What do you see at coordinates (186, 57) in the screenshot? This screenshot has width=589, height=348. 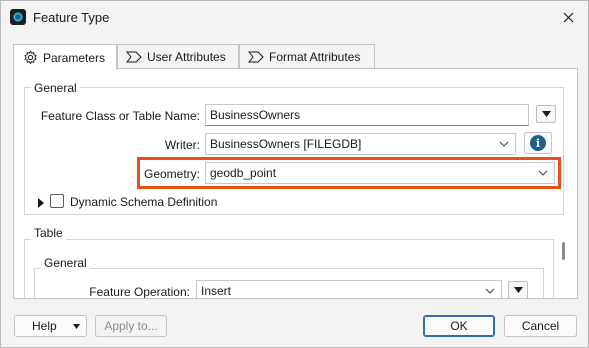 I see `tab-user-attributes-label: User Attributes` at bounding box center [186, 57].